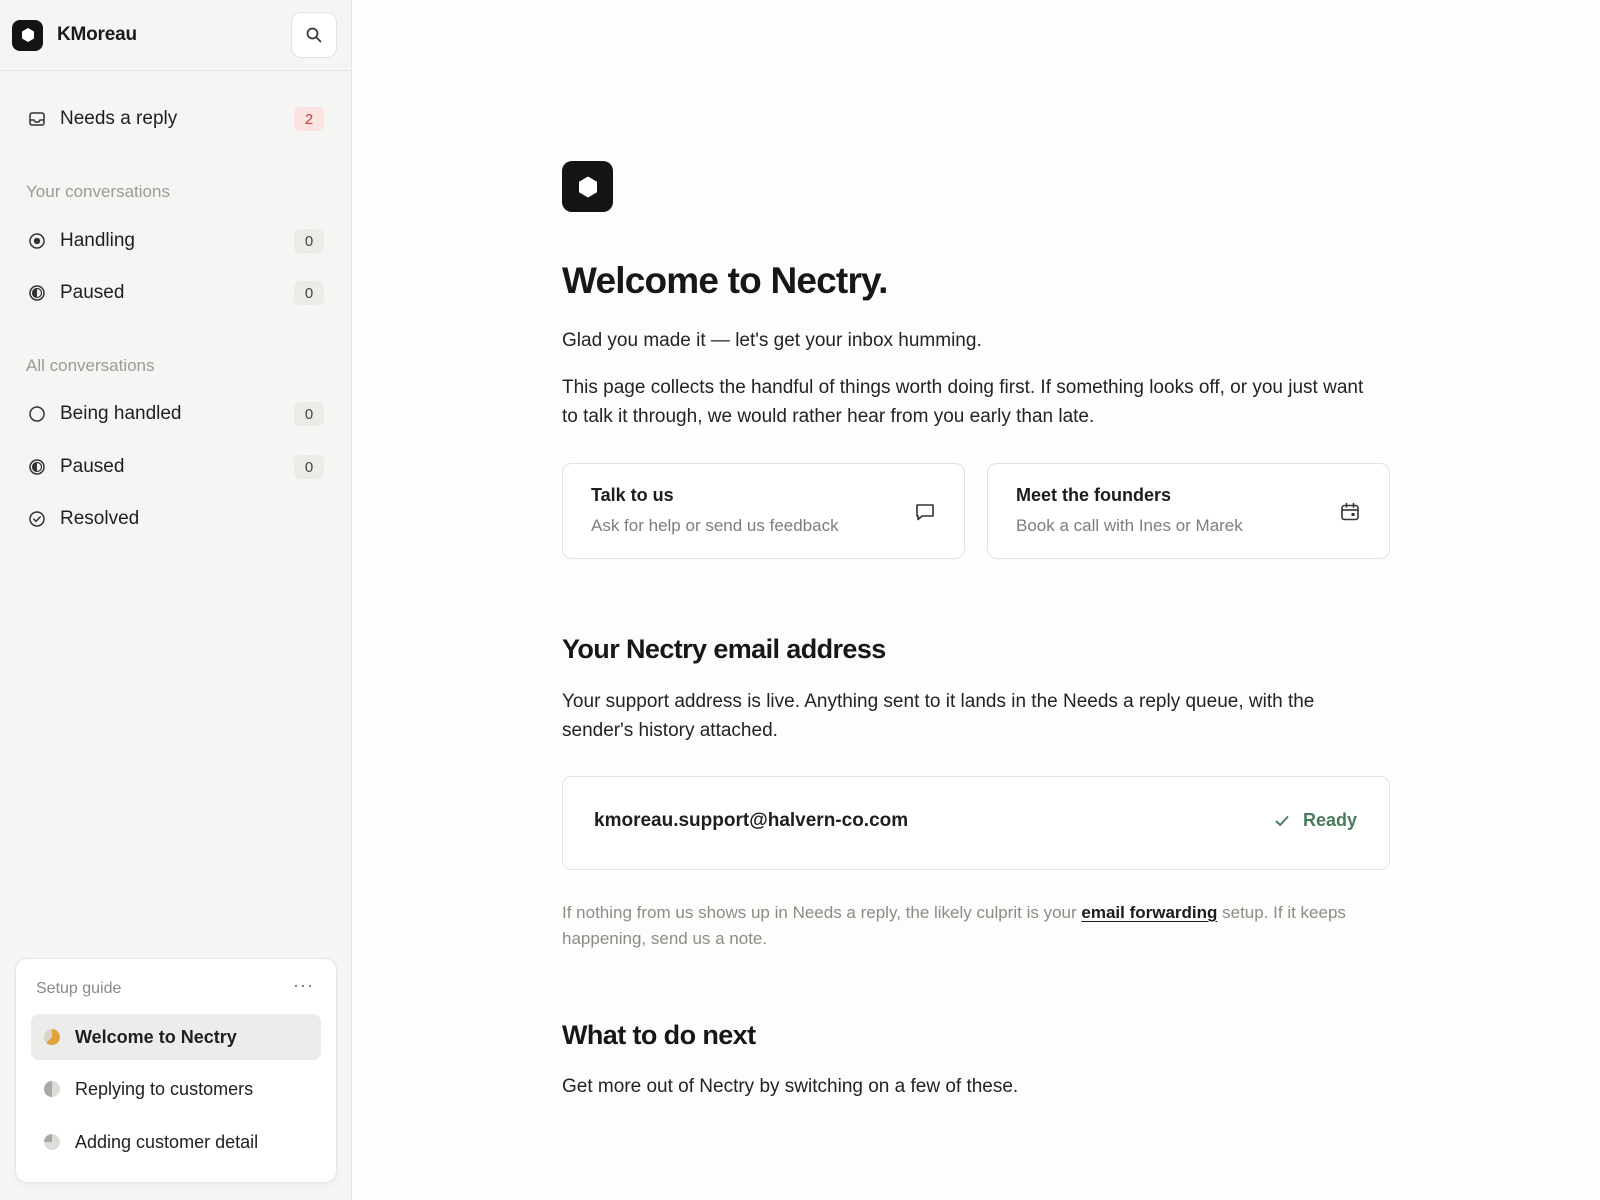  Describe the element at coordinates (37, 414) in the screenshot. I see `circle-icon` at that location.